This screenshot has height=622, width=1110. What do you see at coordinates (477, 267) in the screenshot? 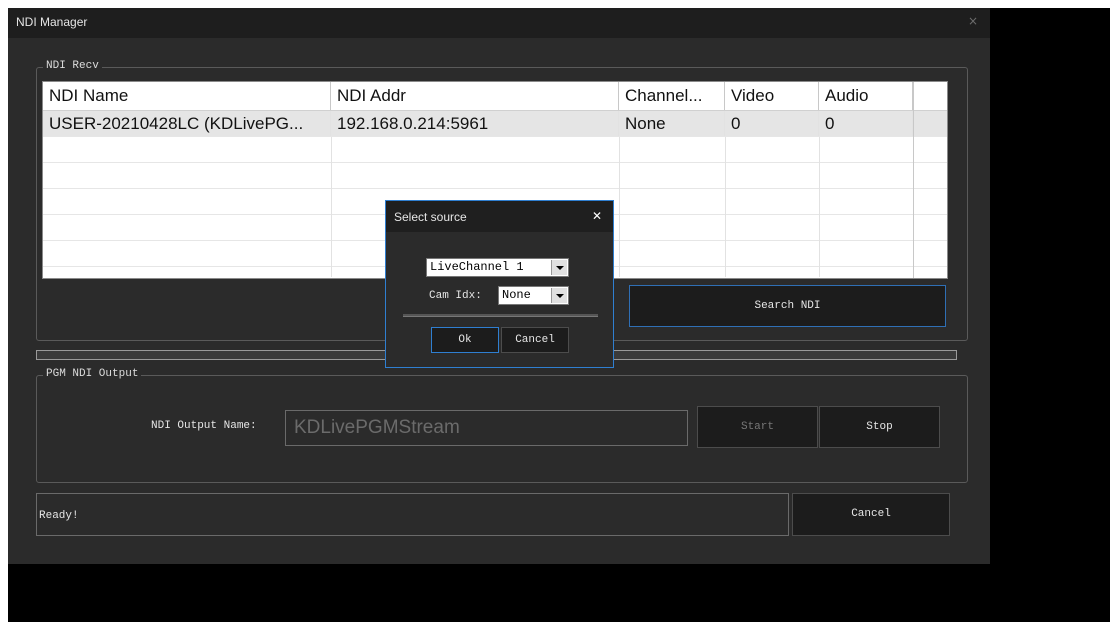
I see `channel-select-value: LiveChannel 1` at bounding box center [477, 267].